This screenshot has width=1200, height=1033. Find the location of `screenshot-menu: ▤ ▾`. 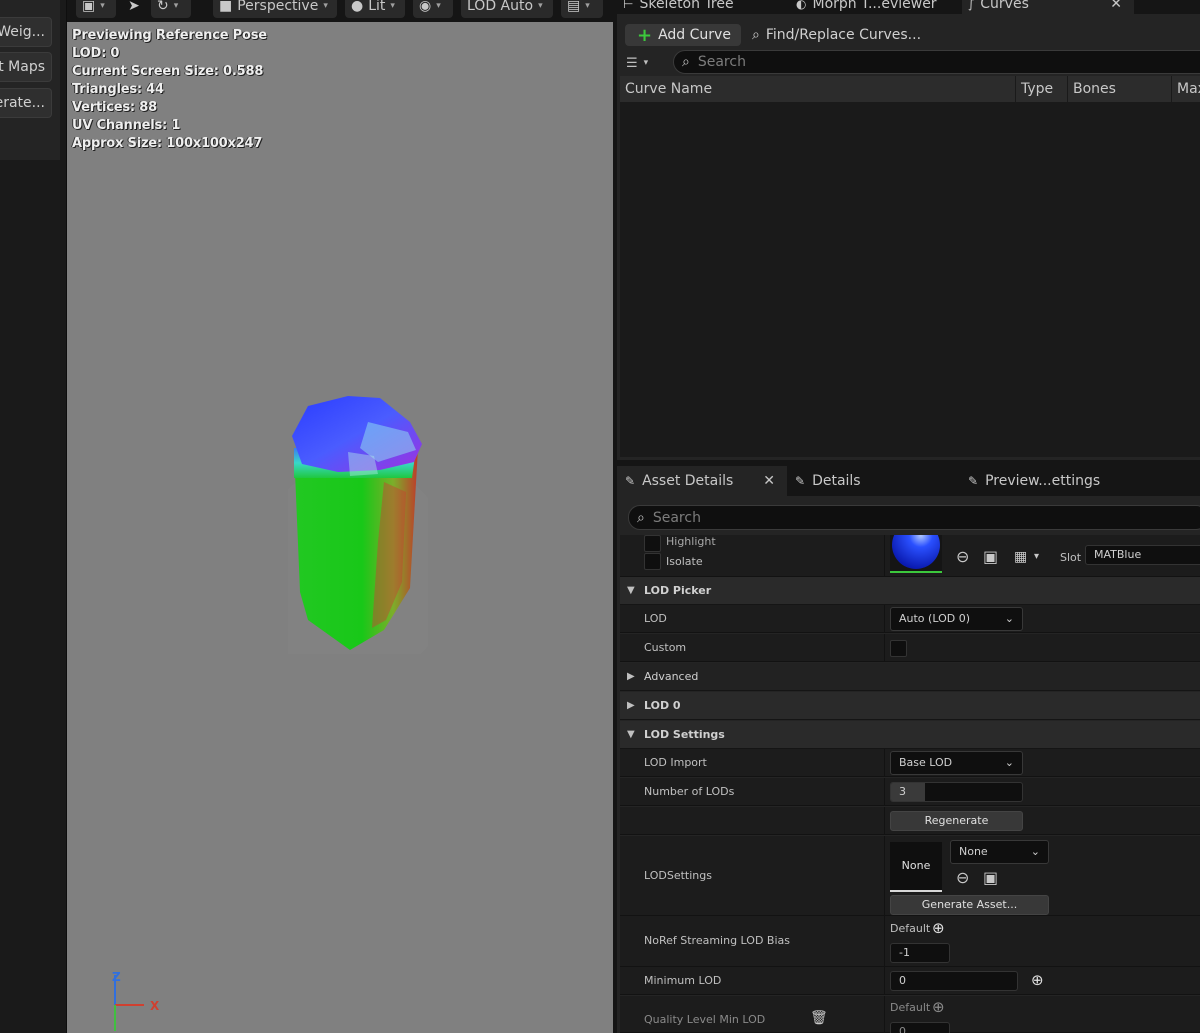

screenshot-menu: ▤ ▾ is located at coordinates (582, 9).